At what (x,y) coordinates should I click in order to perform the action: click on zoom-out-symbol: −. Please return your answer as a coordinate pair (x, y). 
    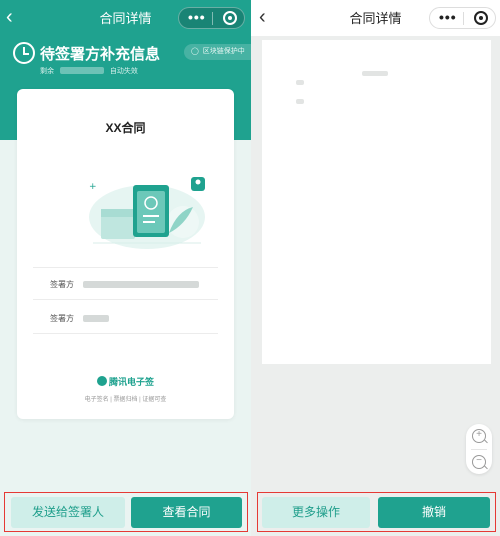
    Looking at the image, I should click on (479, 460).